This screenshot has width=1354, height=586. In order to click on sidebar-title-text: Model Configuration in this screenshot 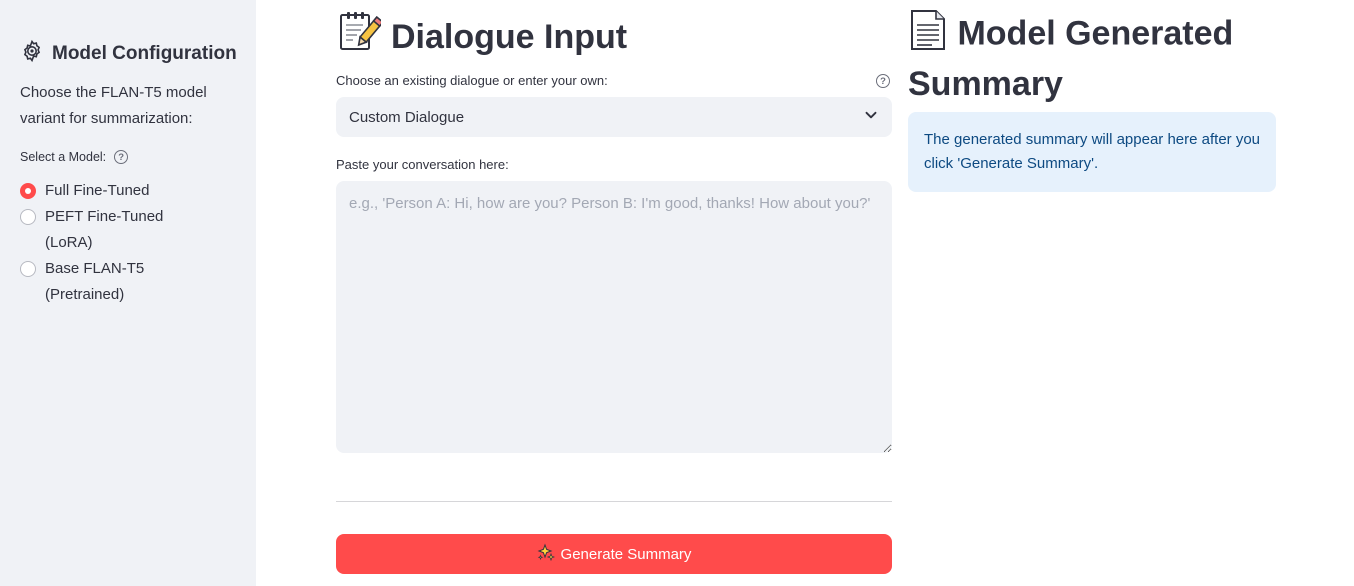, I will do `click(144, 53)`.